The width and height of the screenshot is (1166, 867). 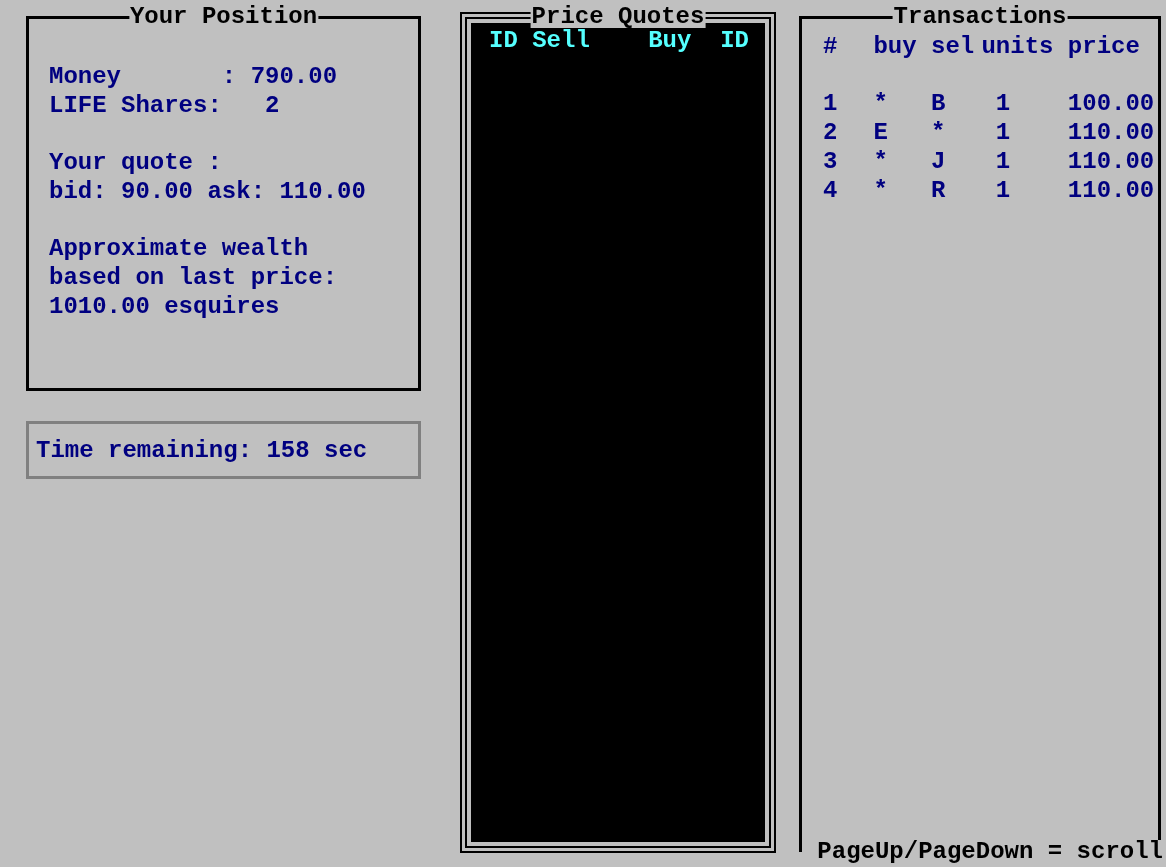 What do you see at coordinates (831, 47) in the screenshot?
I see `column-header: #` at bounding box center [831, 47].